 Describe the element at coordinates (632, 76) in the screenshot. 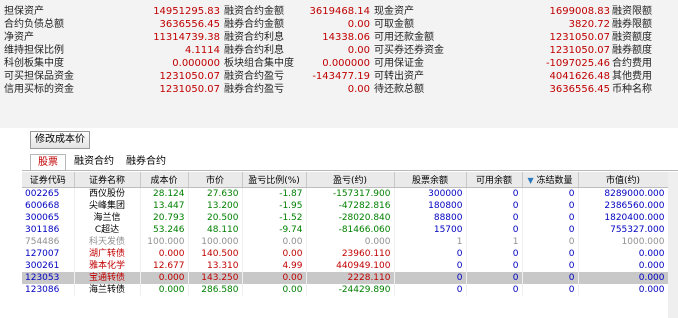

I see `summary-label: 其他费用` at that location.